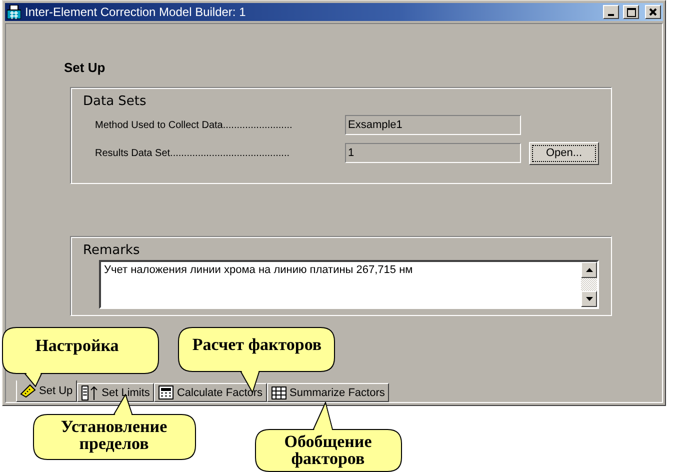 The height and width of the screenshot is (472, 674). Describe the element at coordinates (89, 392) in the screenshot. I see `list-arrow-icon` at that location.